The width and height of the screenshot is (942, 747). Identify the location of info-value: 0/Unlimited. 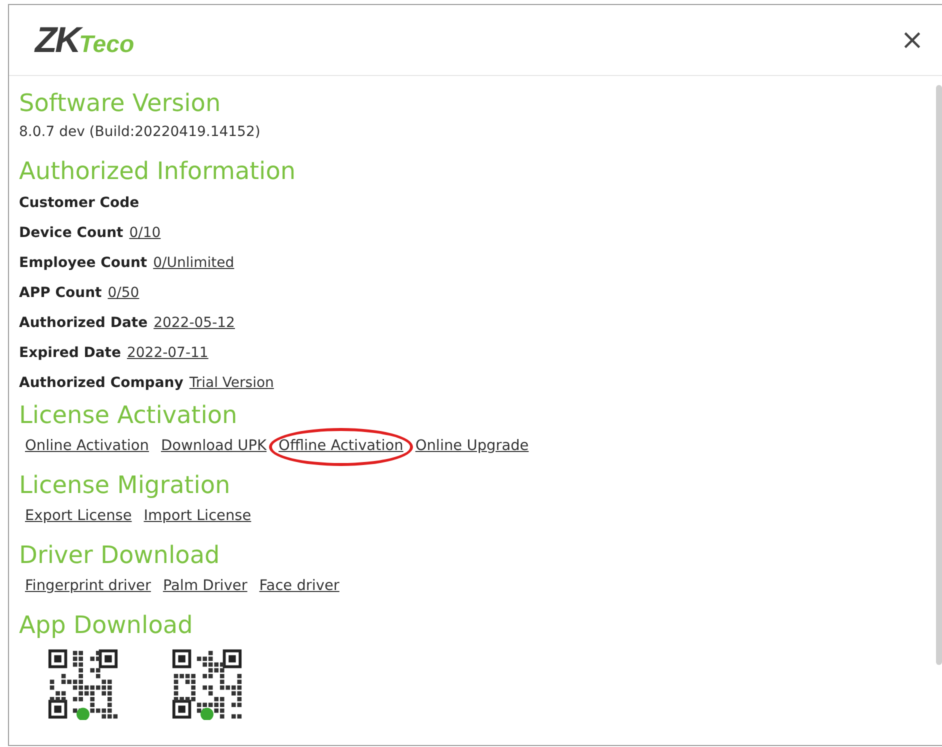
(193, 263).